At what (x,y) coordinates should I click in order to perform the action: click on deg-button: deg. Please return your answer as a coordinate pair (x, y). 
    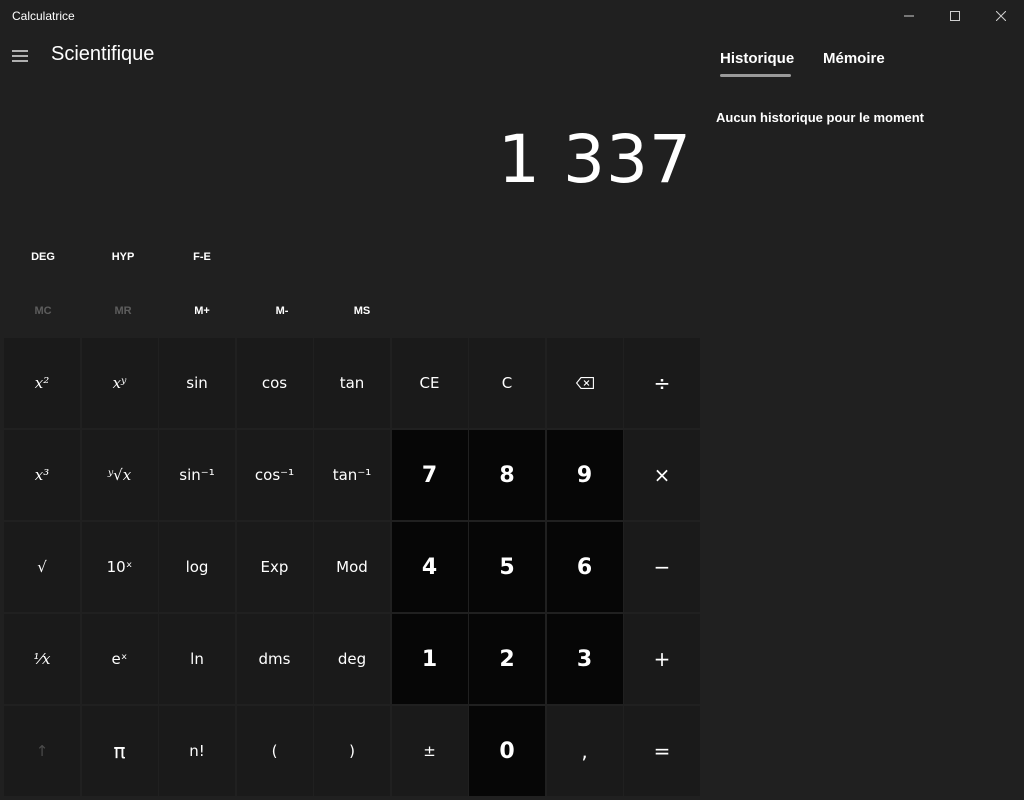
    Looking at the image, I should click on (352, 659).